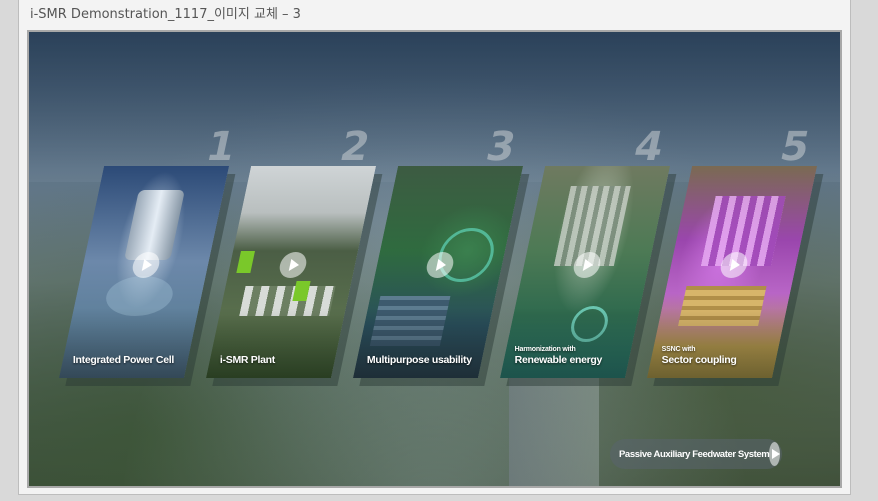  Describe the element at coordinates (678, 349) in the screenshot. I see `card-sublabel: SSNC with` at that location.